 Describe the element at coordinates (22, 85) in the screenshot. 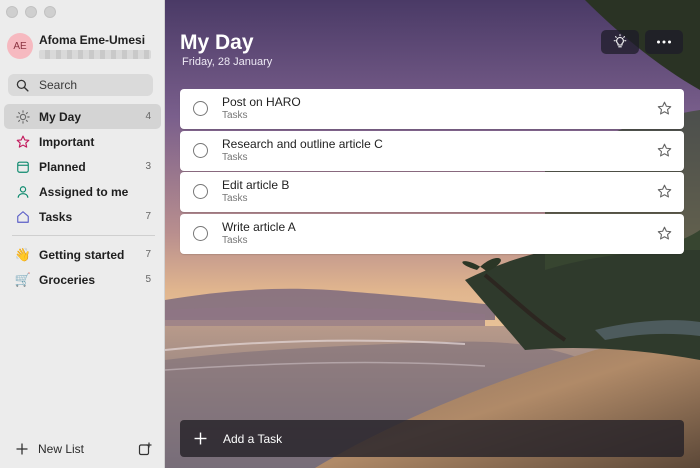

I see `search-icon` at that location.